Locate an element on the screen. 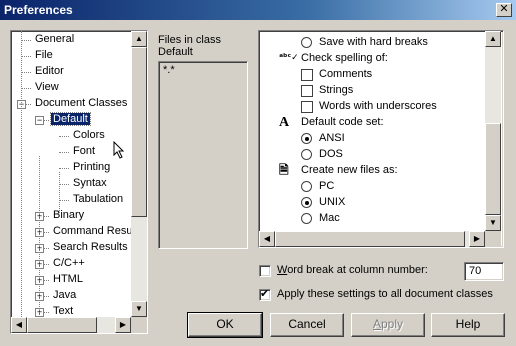 The image size is (516, 346). apply-mnemonic: A is located at coordinates (376, 324).